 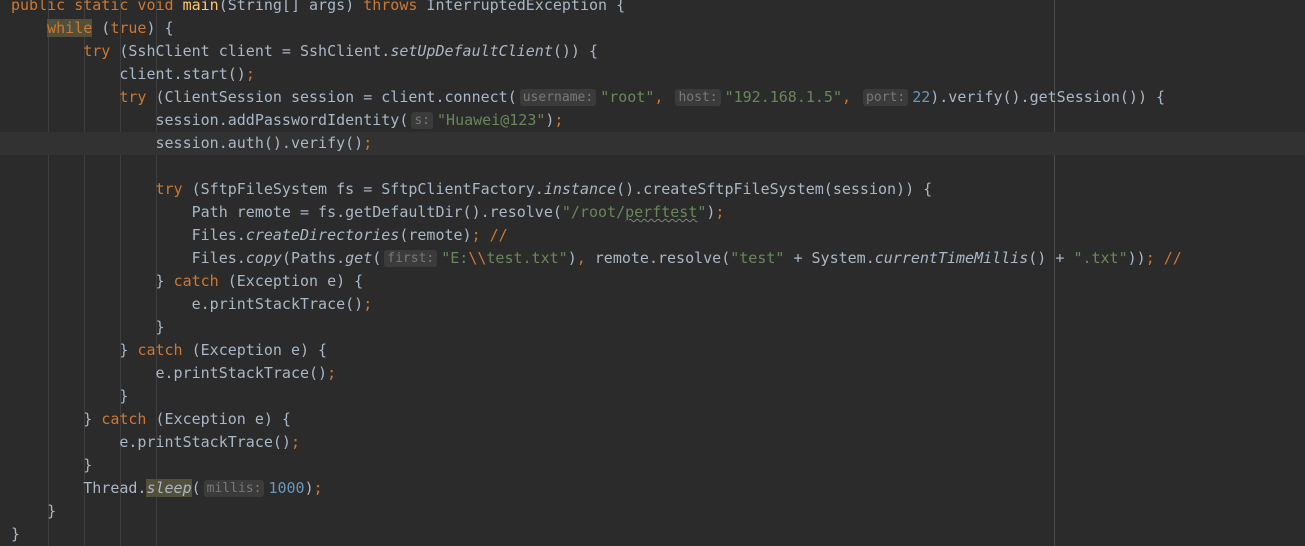 What do you see at coordinates (390, 7) in the screenshot?
I see `keyword-token: throws` at bounding box center [390, 7].